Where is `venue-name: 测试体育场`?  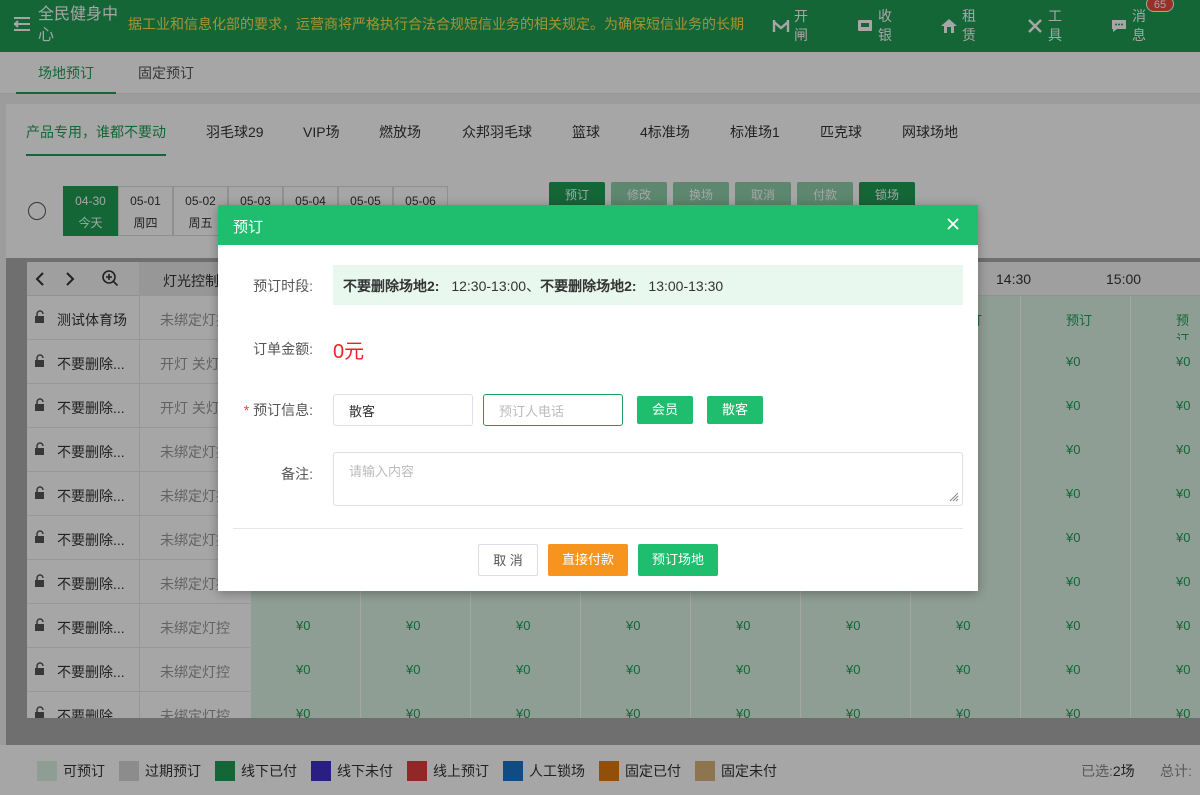
venue-name: 测试体育场 is located at coordinates (92, 320).